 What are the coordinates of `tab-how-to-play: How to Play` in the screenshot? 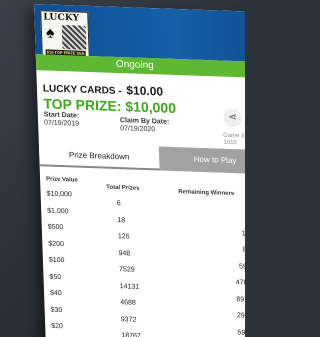 It's located at (201, 160).